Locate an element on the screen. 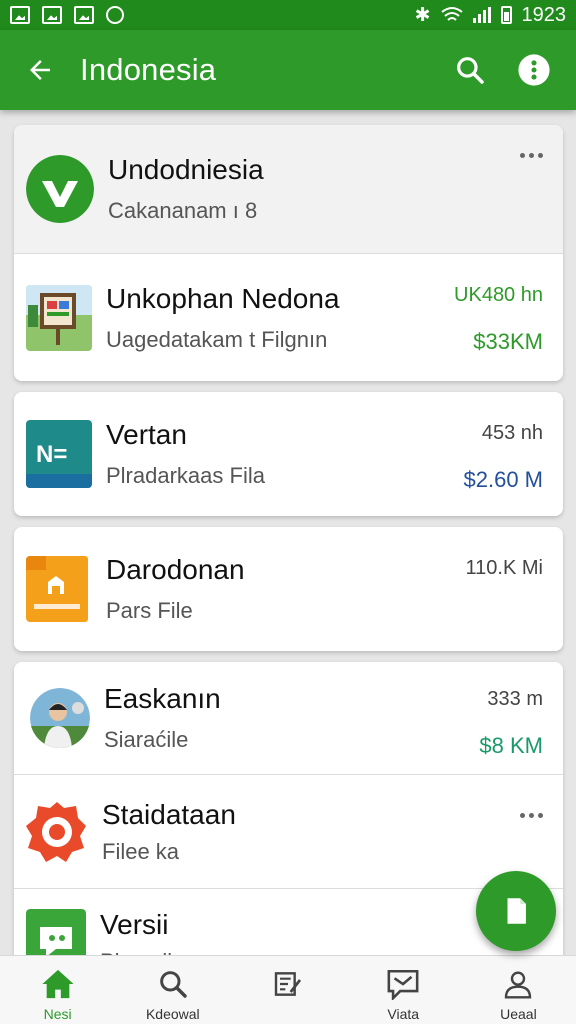 The image size is (576, 1024). status-bar: ✱ 1923 is located at coordinates (288, 15).